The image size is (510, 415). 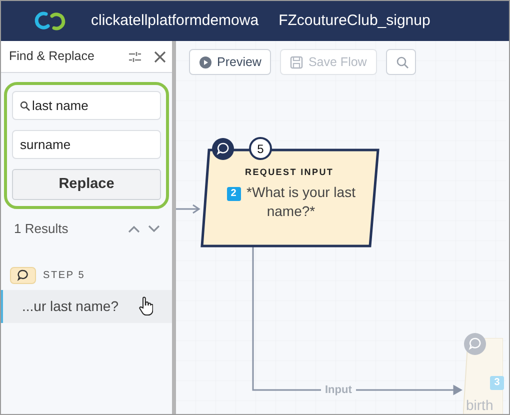 What do you see at coordinates (86, 306) in the screenshot?
I see `search-result: ...ur last name?` at bounding box center [86, 306].